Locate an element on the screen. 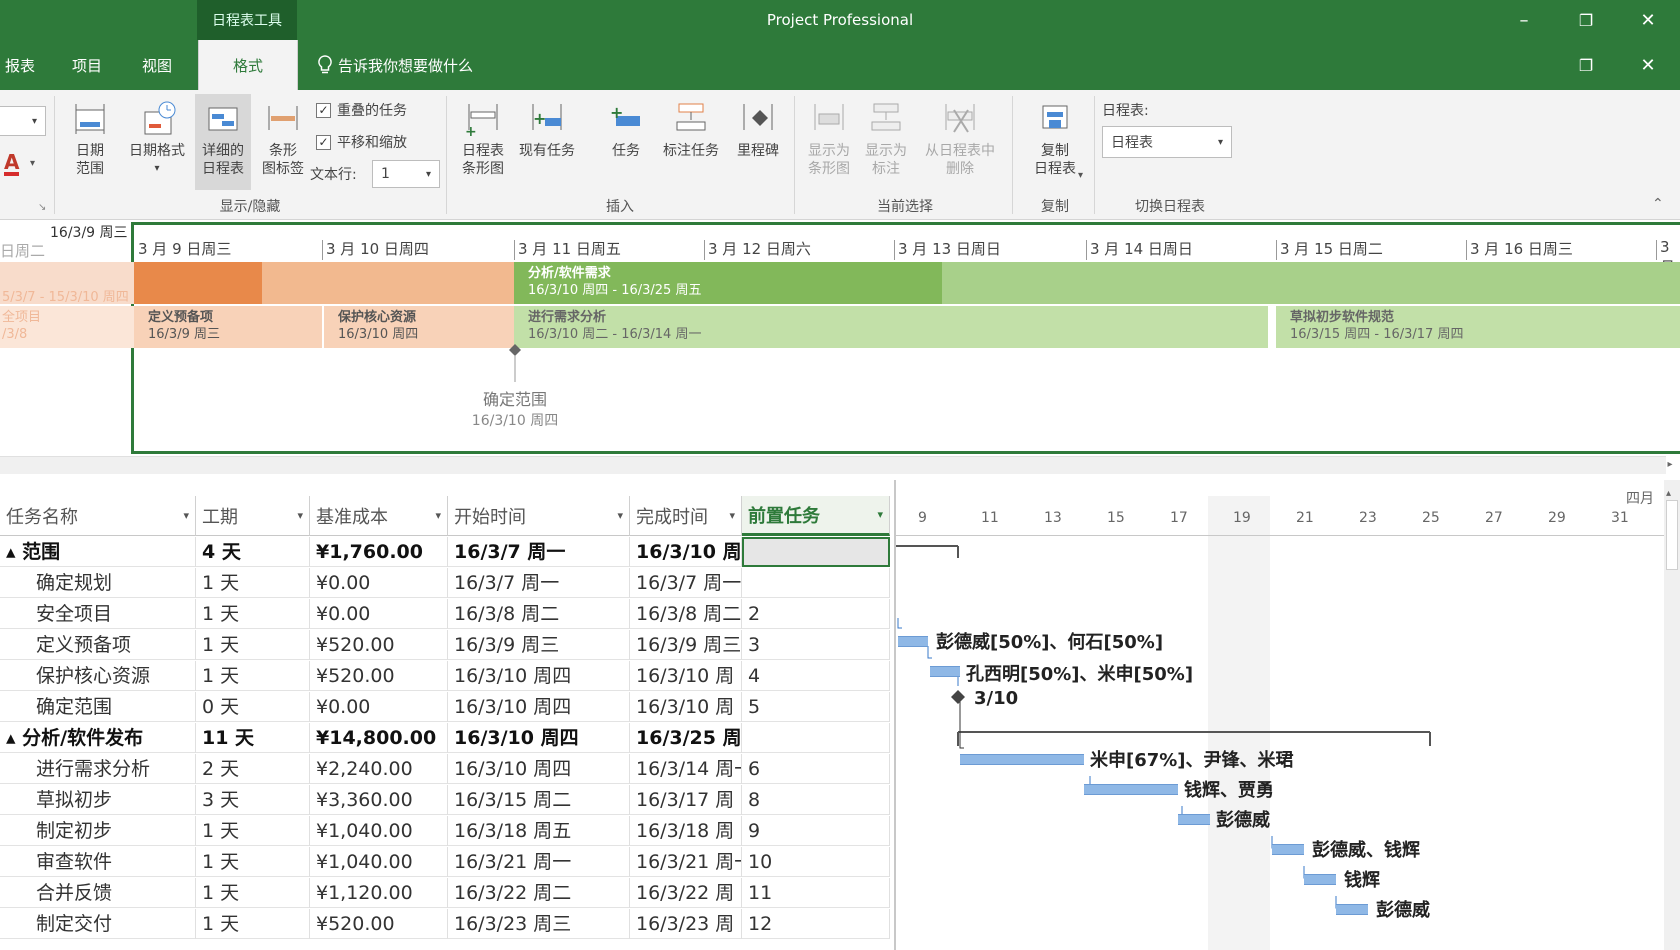 The width and height of the screenshot is (1680, 950). table-row: ▴ 范围 4 天 ¥1,760.00 16/3/7 周一 16/3/10 周 is located at coordinates (445, 552).